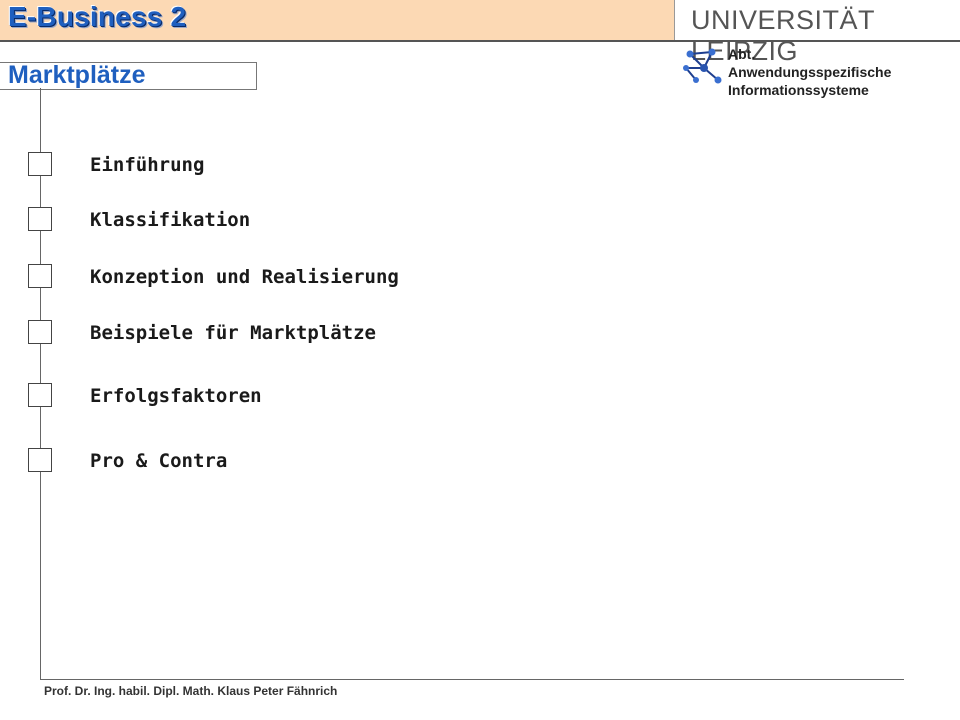 This screenshot has width=960, height=720. What do you see at coordinates (798, 90) in the screenshot?
I see `department-line: Informationssysteme` at bounding box center [798, 90].